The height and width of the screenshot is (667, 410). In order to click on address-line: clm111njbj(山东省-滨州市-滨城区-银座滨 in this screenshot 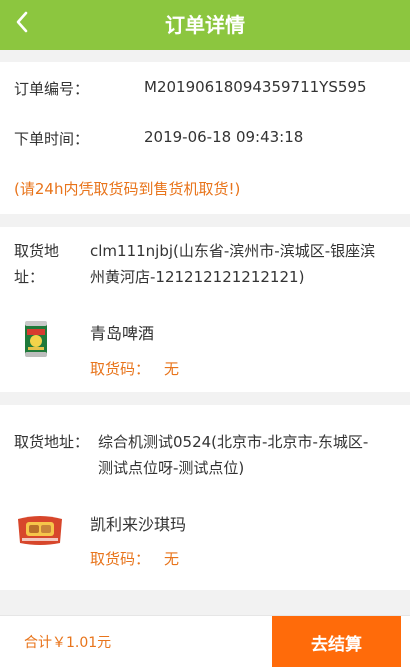, I will do `click(233, 251)`.